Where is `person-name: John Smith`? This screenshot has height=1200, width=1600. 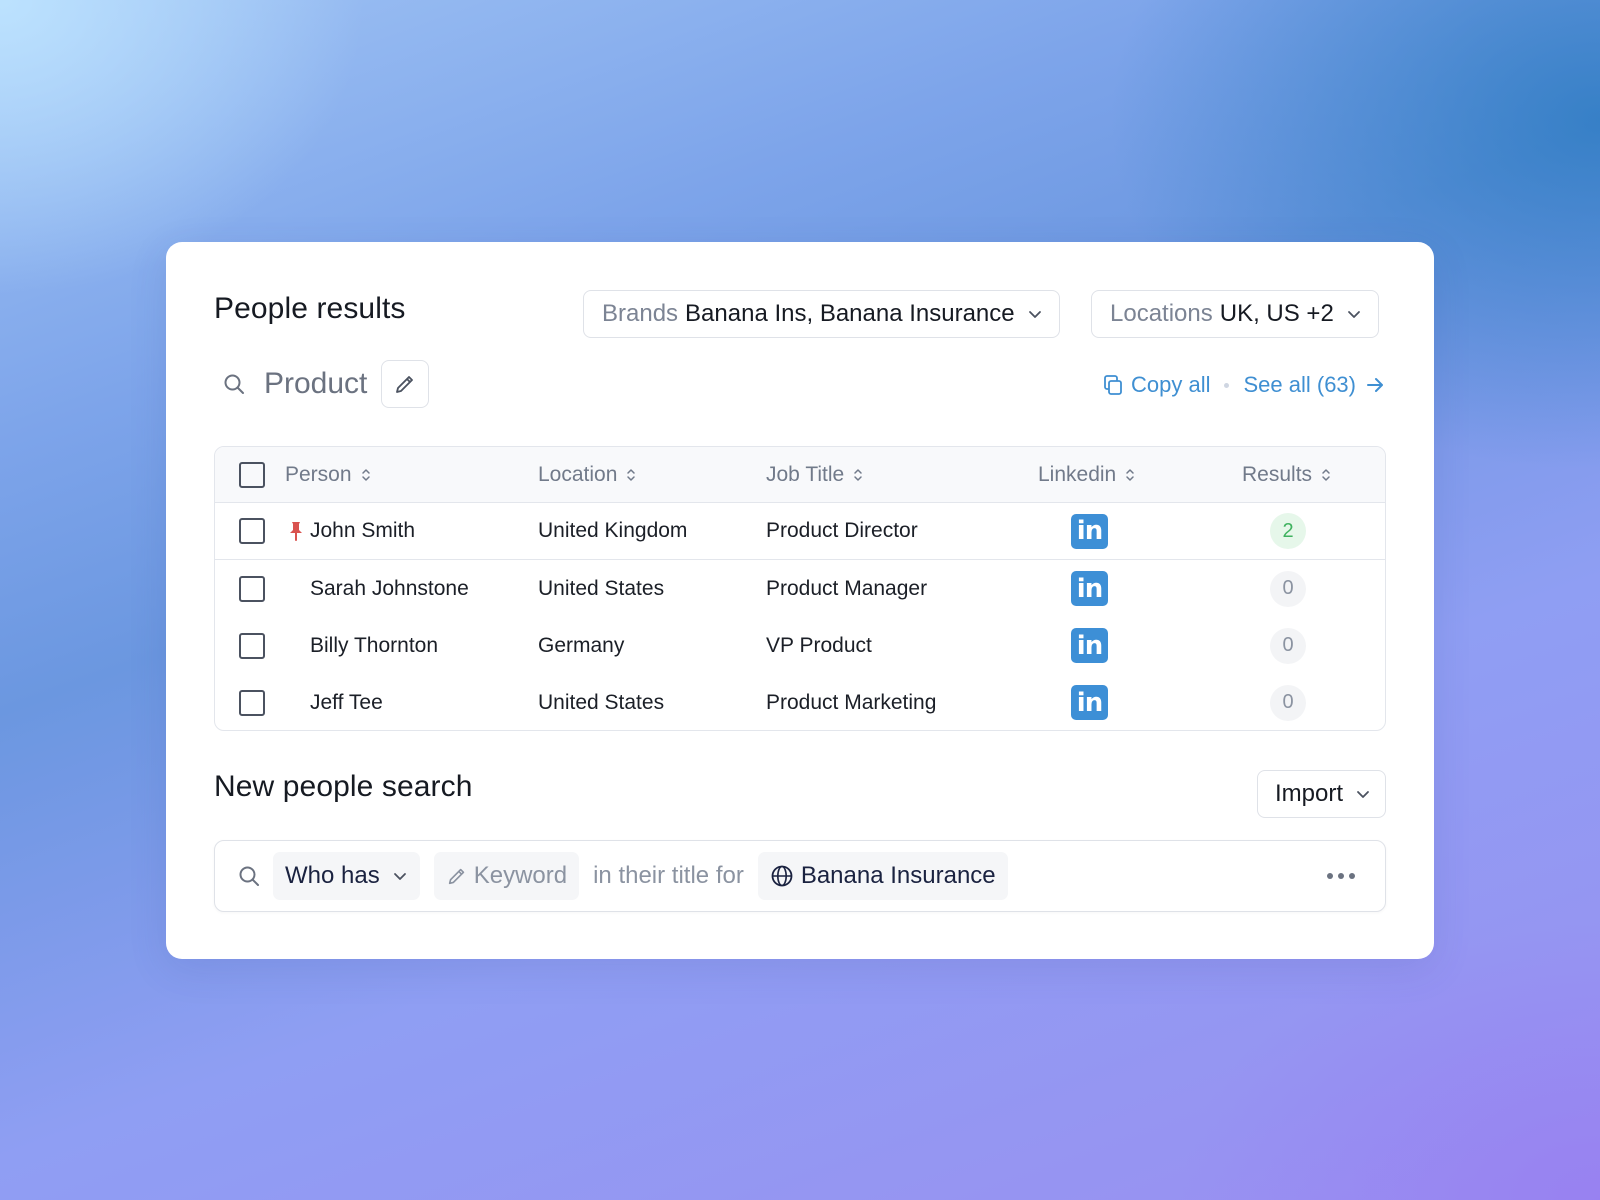 person-name: John Smith is located at coordinates (363, 530).